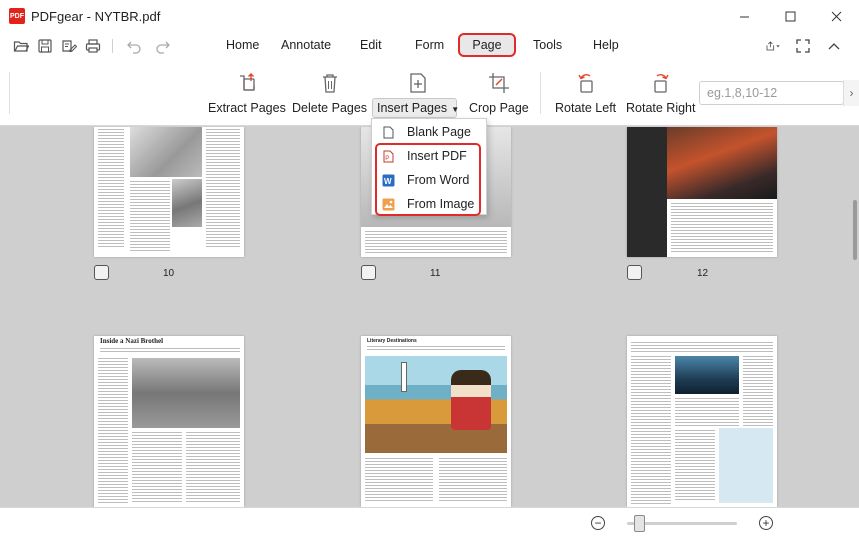 The height and width of the screenshot is (540, 859). I want to click on save-icon, so click(45, 46).